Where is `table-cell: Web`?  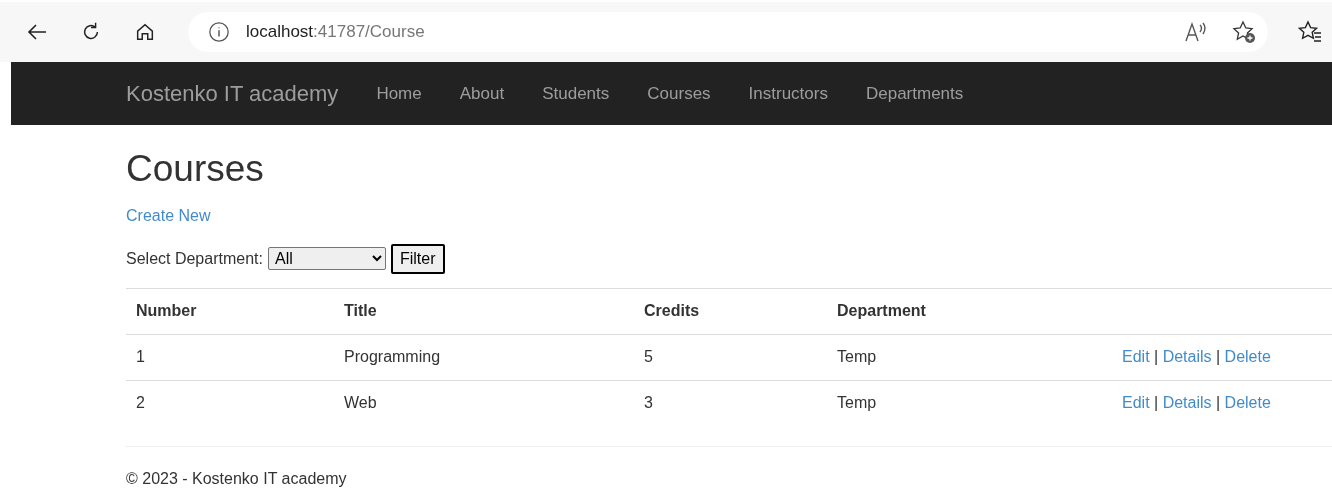 table-cell: Web is located at coordinates (360, 403).